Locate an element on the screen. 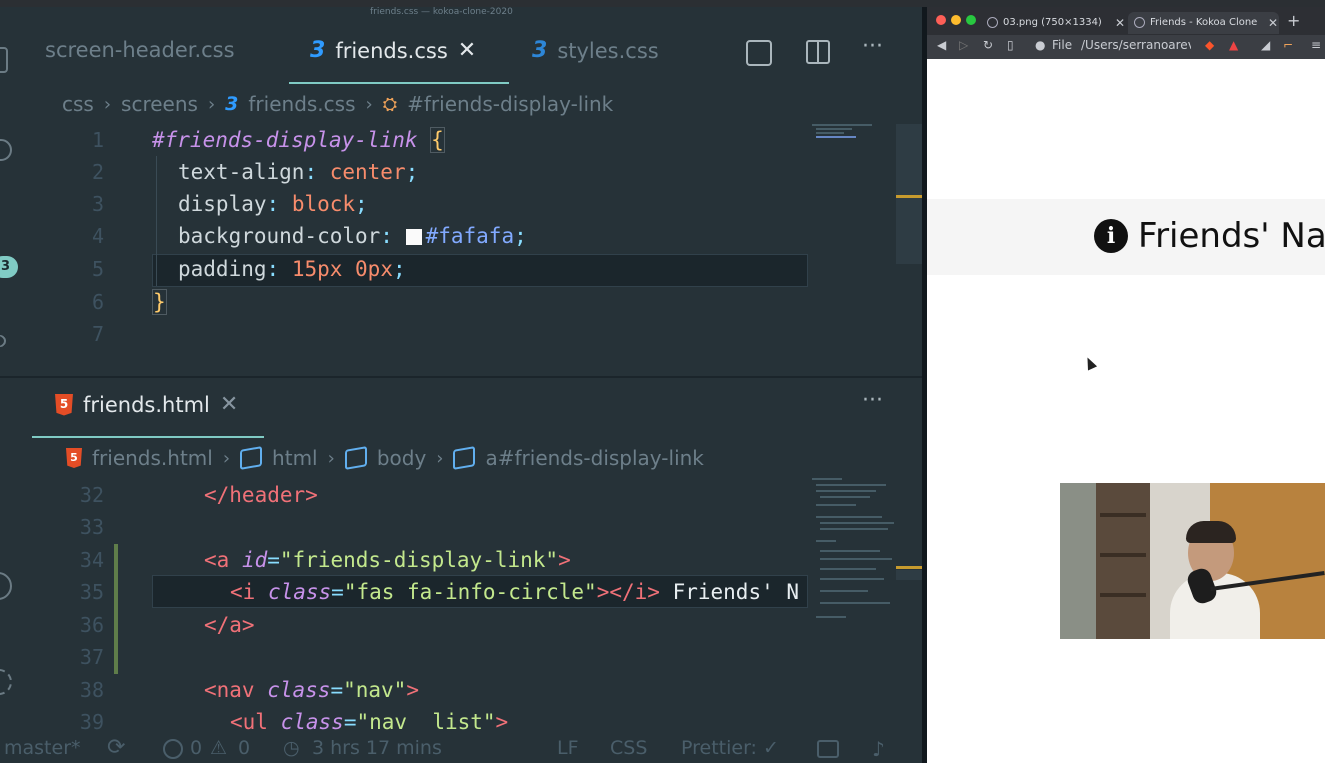 This screenshot has width=1325, height=763. code-line: background-color: #fafafa; is located at coordinates (352, 236).